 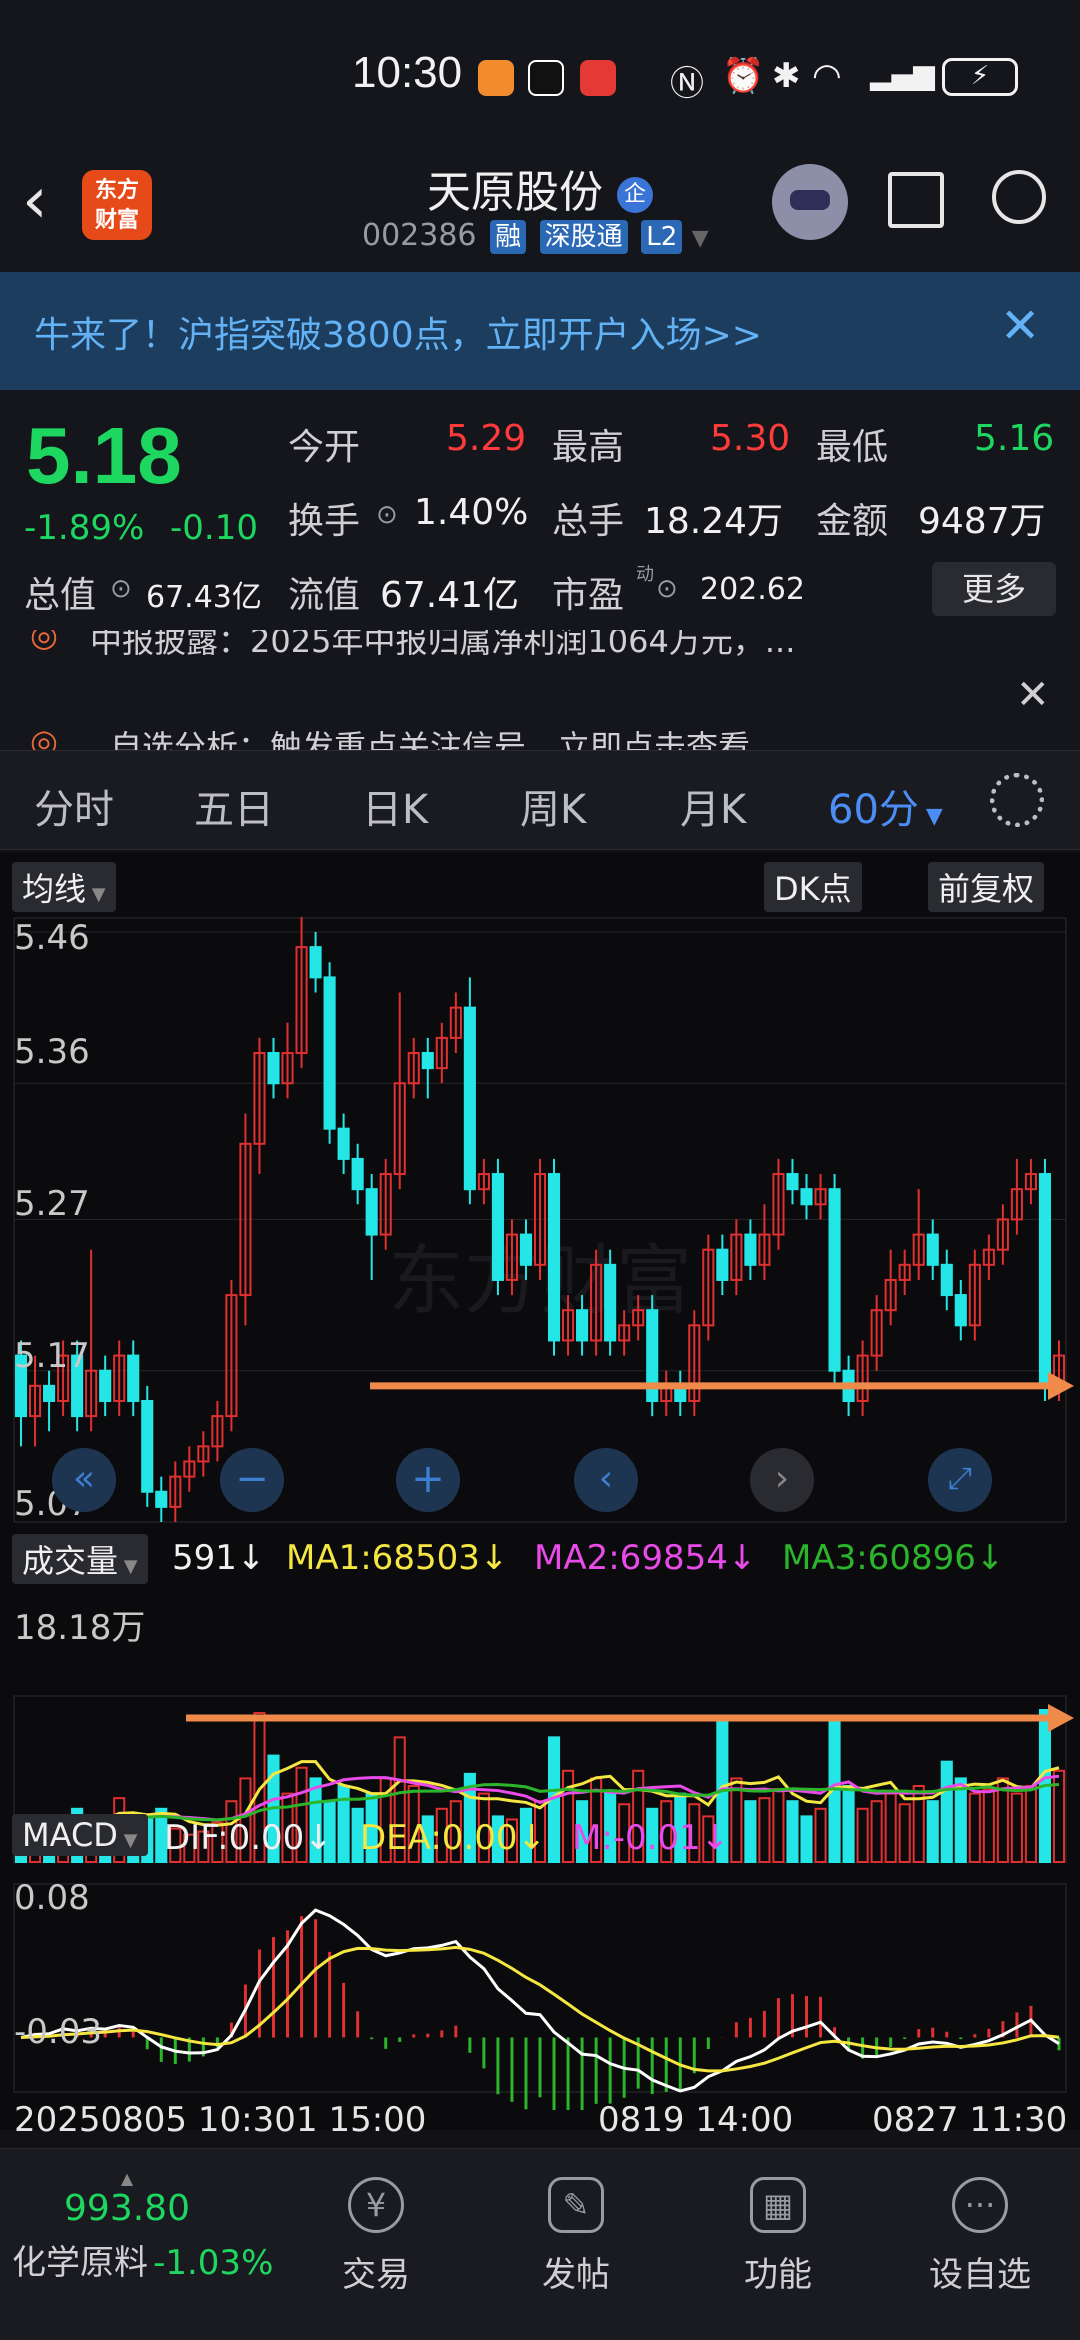 What do you see at coordinates (74, 806) in the screenshot?
I see `tab-intraday: 分时` at bounding box center [74, 806].